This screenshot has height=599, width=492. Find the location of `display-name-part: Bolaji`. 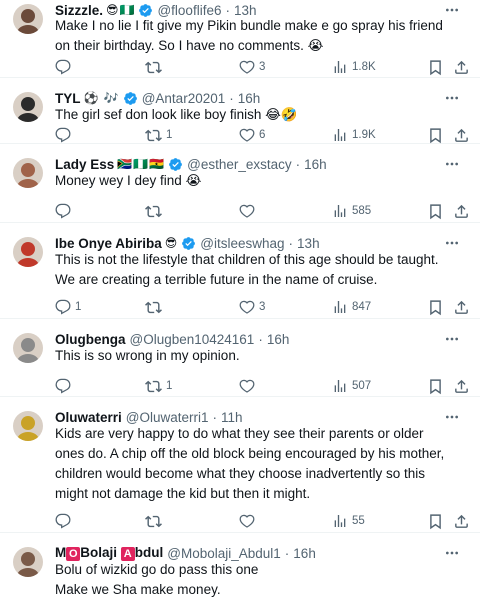

display-name-part: Bolaji is located at coordinates (100, 552).